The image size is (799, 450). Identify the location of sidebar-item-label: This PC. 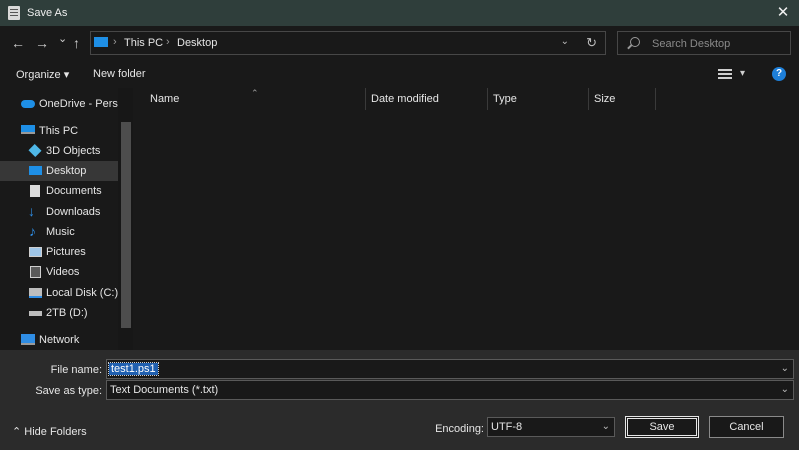
(59, 131).